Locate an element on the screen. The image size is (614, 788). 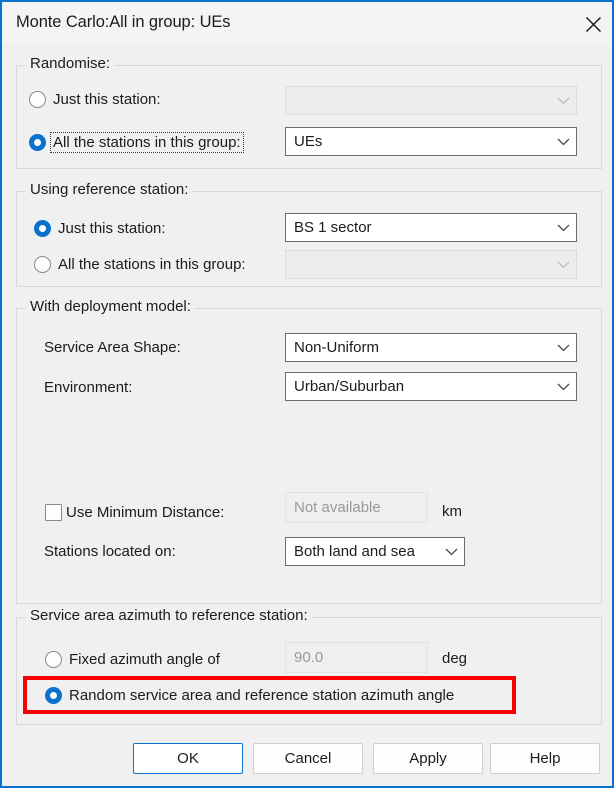
fixed-azimuth-unit: deg is located at coordinates (455, 658).